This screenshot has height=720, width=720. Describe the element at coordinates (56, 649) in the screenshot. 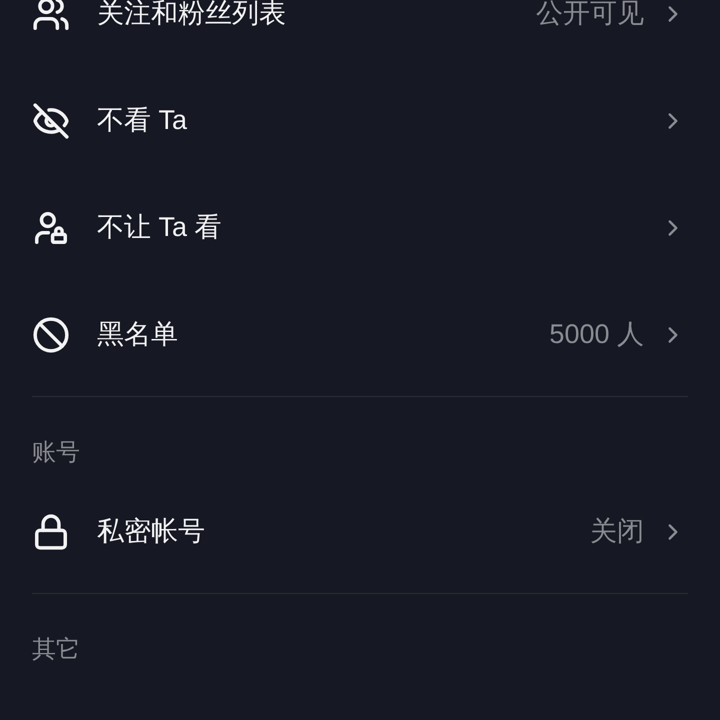

I see `section-header: 其它` at that location.